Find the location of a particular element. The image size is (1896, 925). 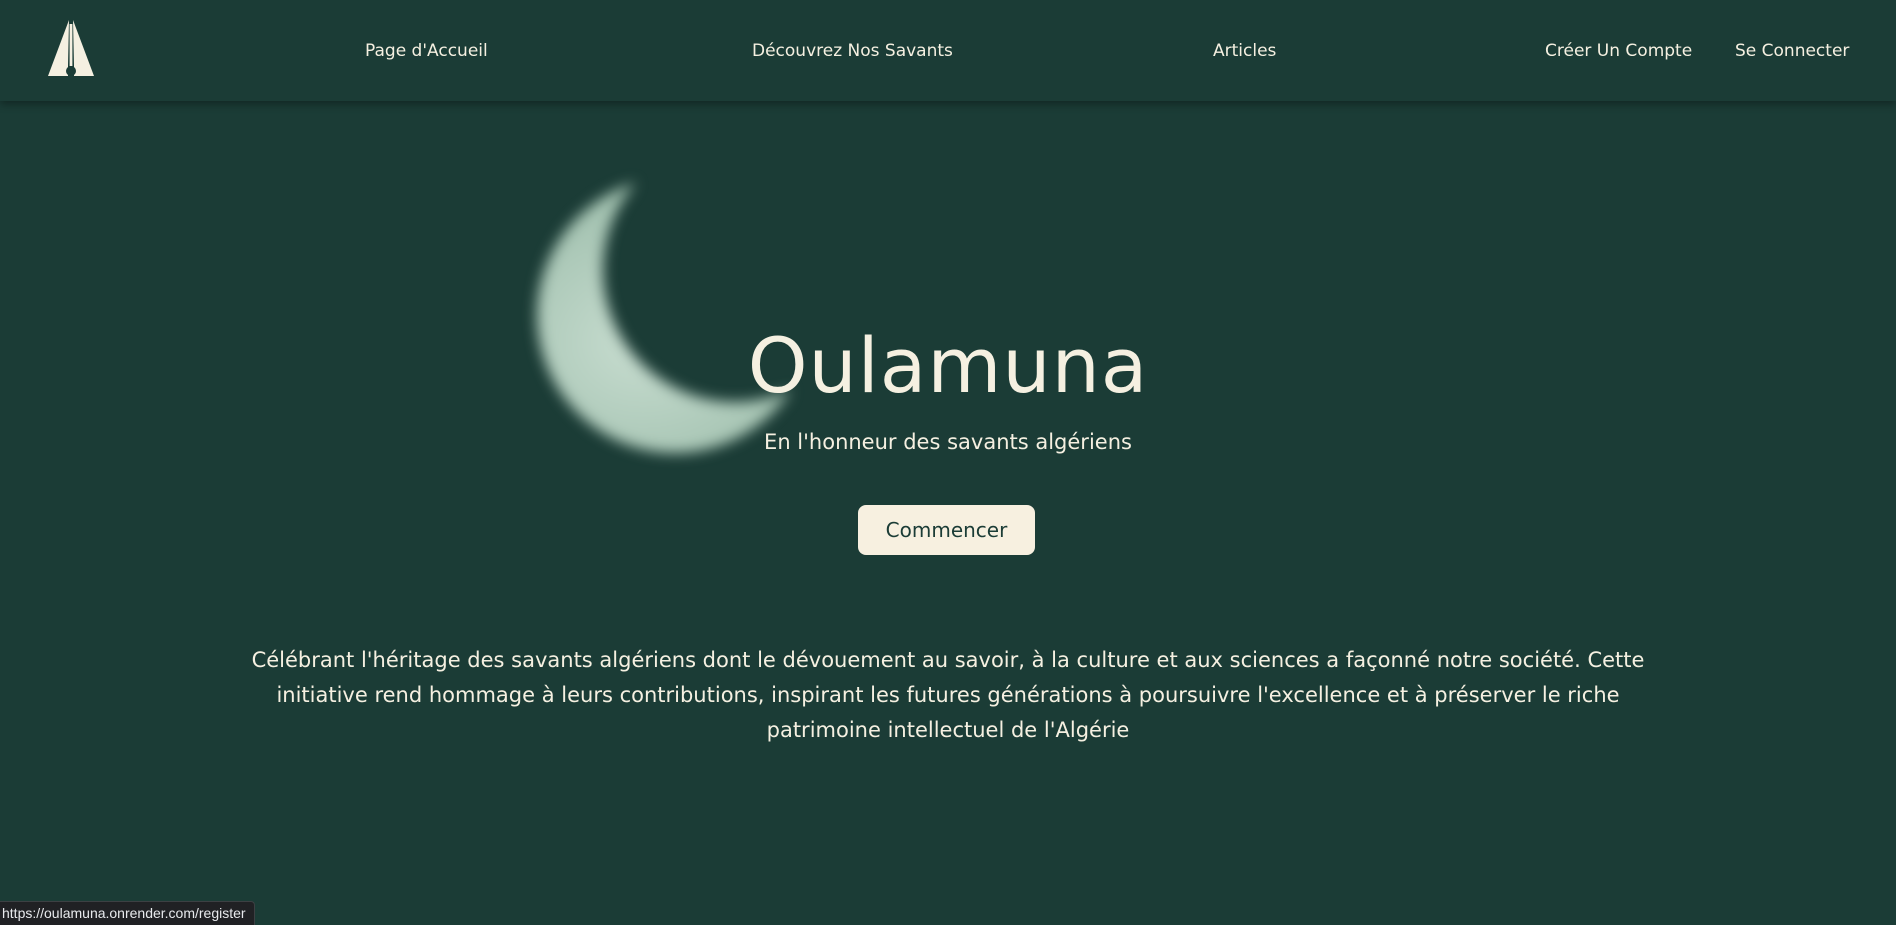

start-button: Commencer is located at coordinates (946, 530).